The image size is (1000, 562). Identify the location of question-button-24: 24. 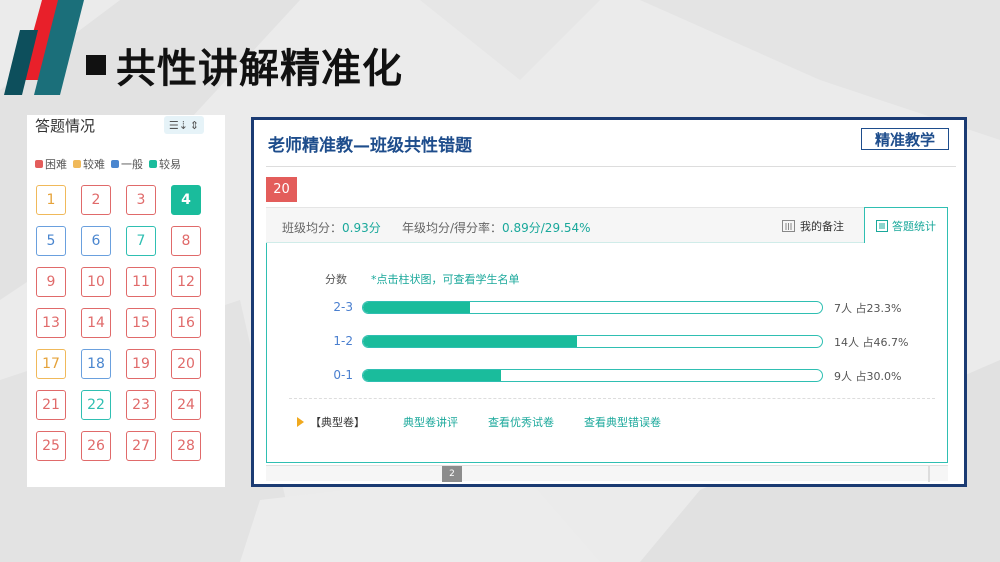
(186, 405).